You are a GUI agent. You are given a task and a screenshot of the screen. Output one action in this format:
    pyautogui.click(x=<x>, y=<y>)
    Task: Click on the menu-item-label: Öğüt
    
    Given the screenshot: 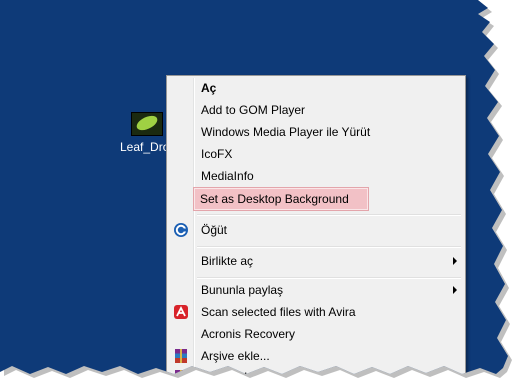 What is the action you would take?
    pyautogui.click(x=214, y=230)
    